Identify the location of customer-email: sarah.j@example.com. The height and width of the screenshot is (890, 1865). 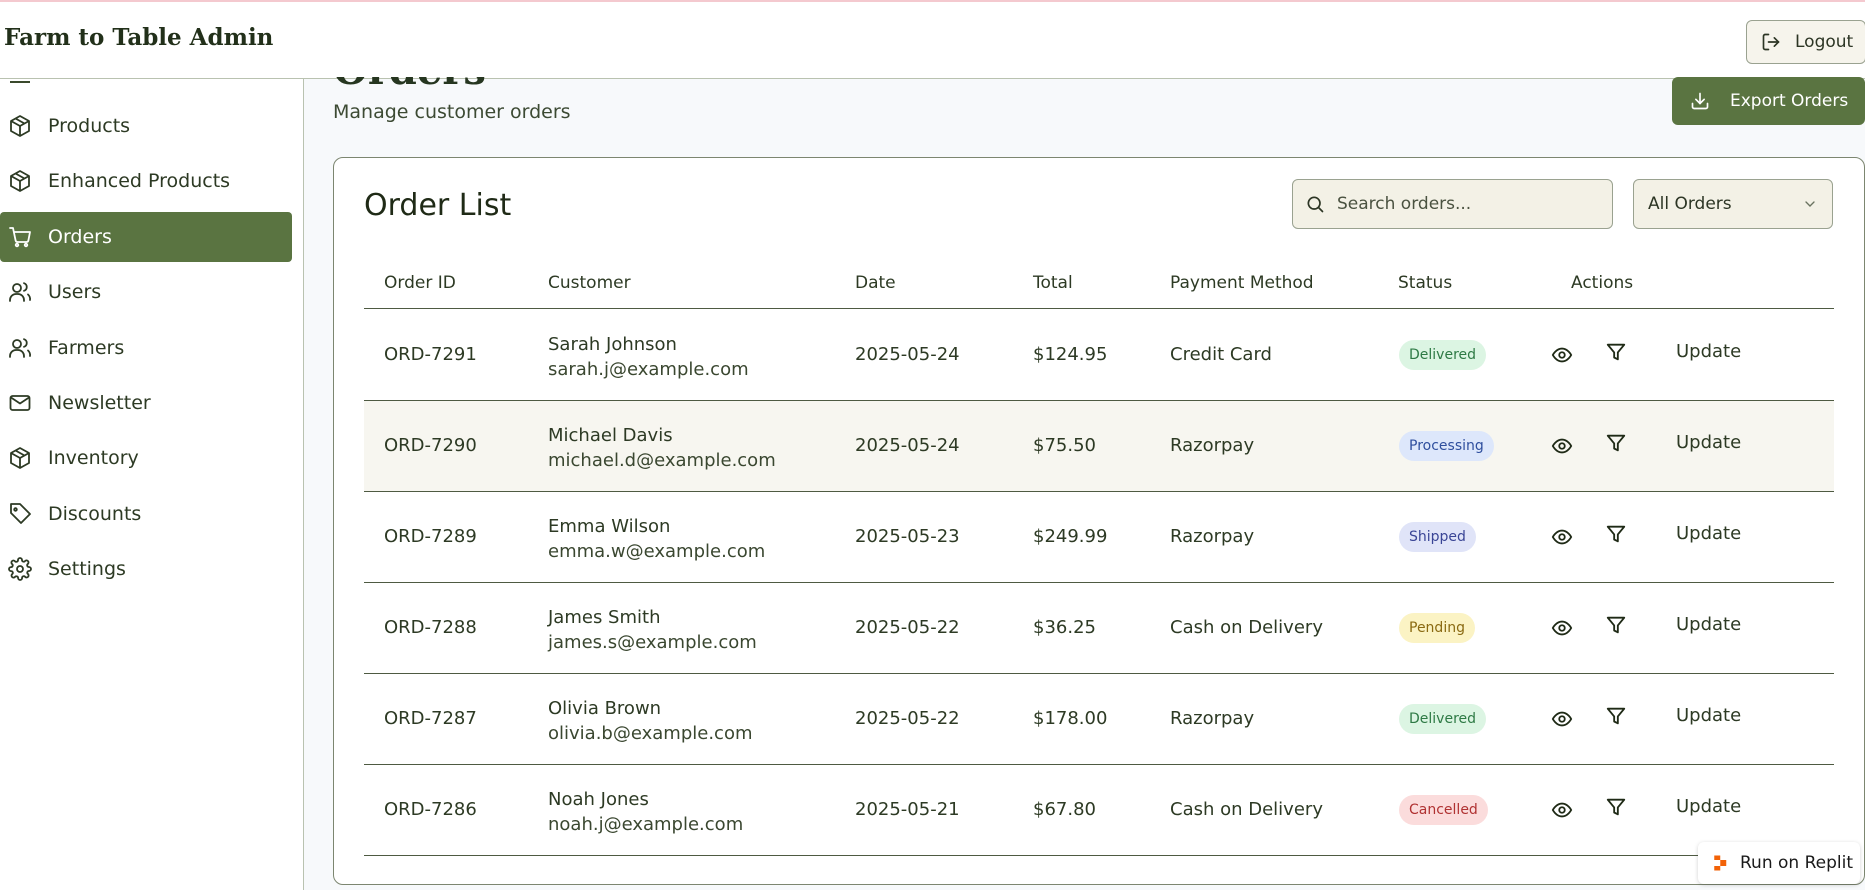
(648, 369).